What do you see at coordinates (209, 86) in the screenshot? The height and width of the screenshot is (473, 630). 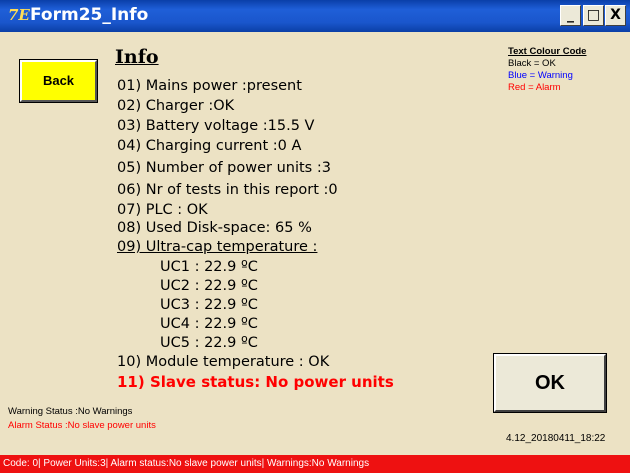 I see `info-mains-power: 01) Mains power :present` at bounding box center [209, 86].